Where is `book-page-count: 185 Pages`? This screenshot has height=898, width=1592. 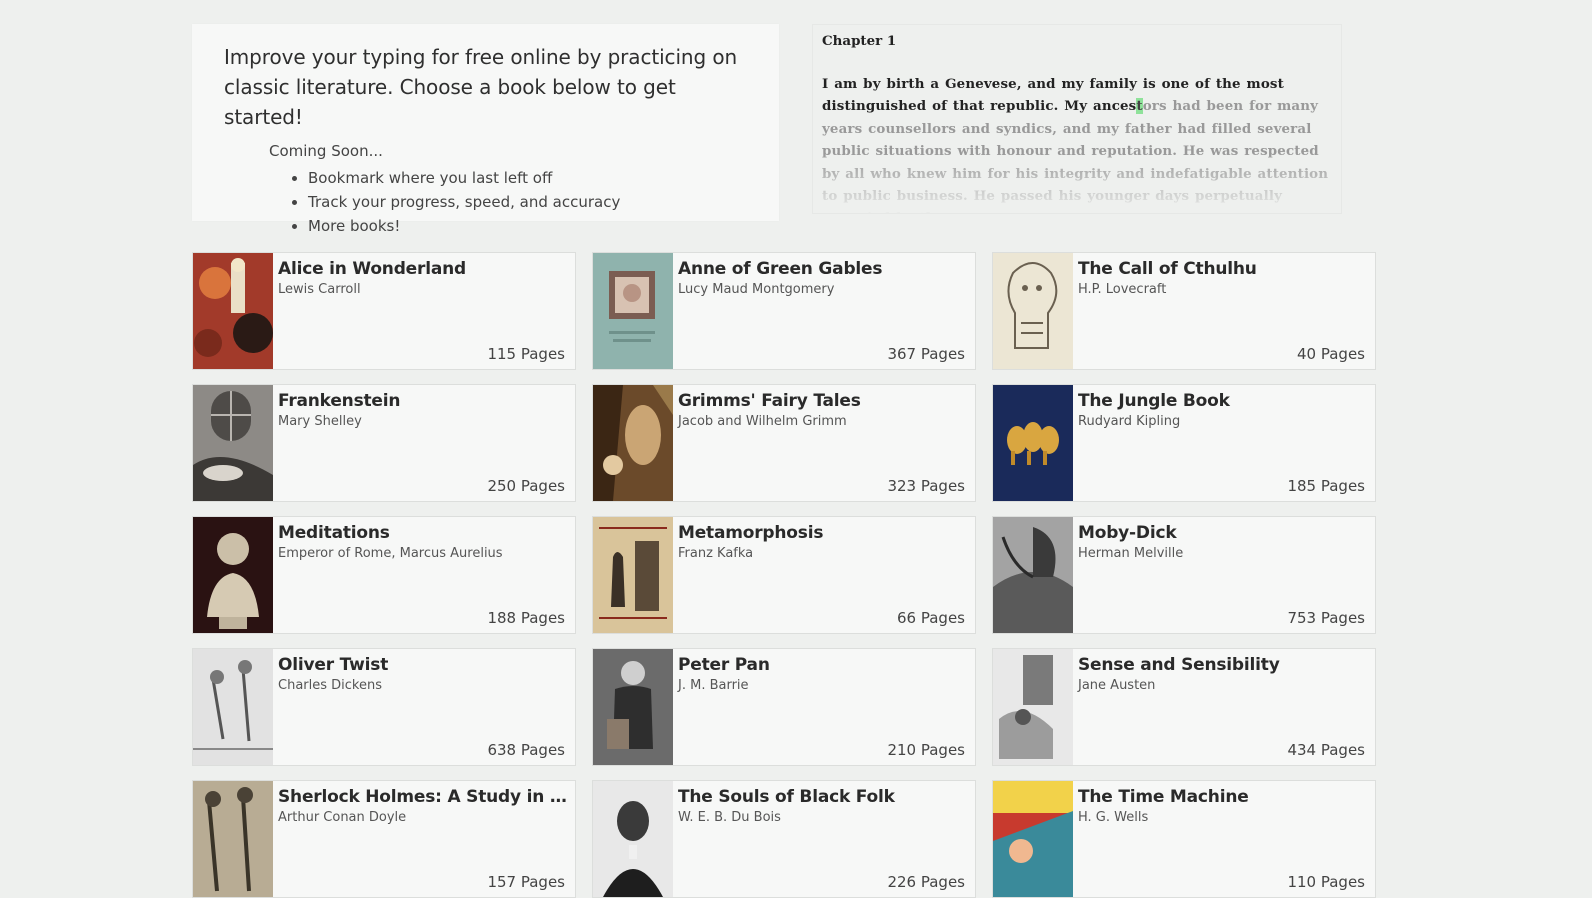
book-page-count: 185 Pages is located at coordinates (1326, 486).